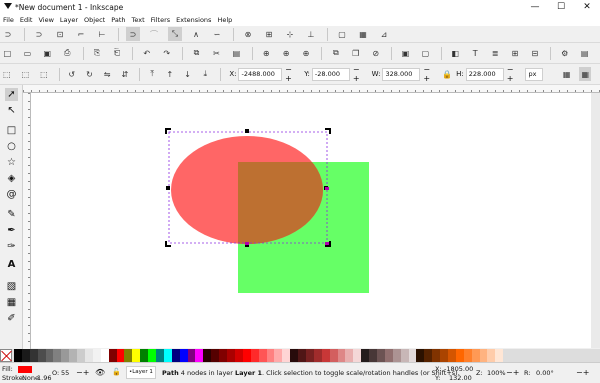 Image resolution: width=600 pixels, height=383 pixels. Describe the element at coordinates (311, 34) in the screenshot. I see `snap-text-baseline-icon: ⊥` at that location.